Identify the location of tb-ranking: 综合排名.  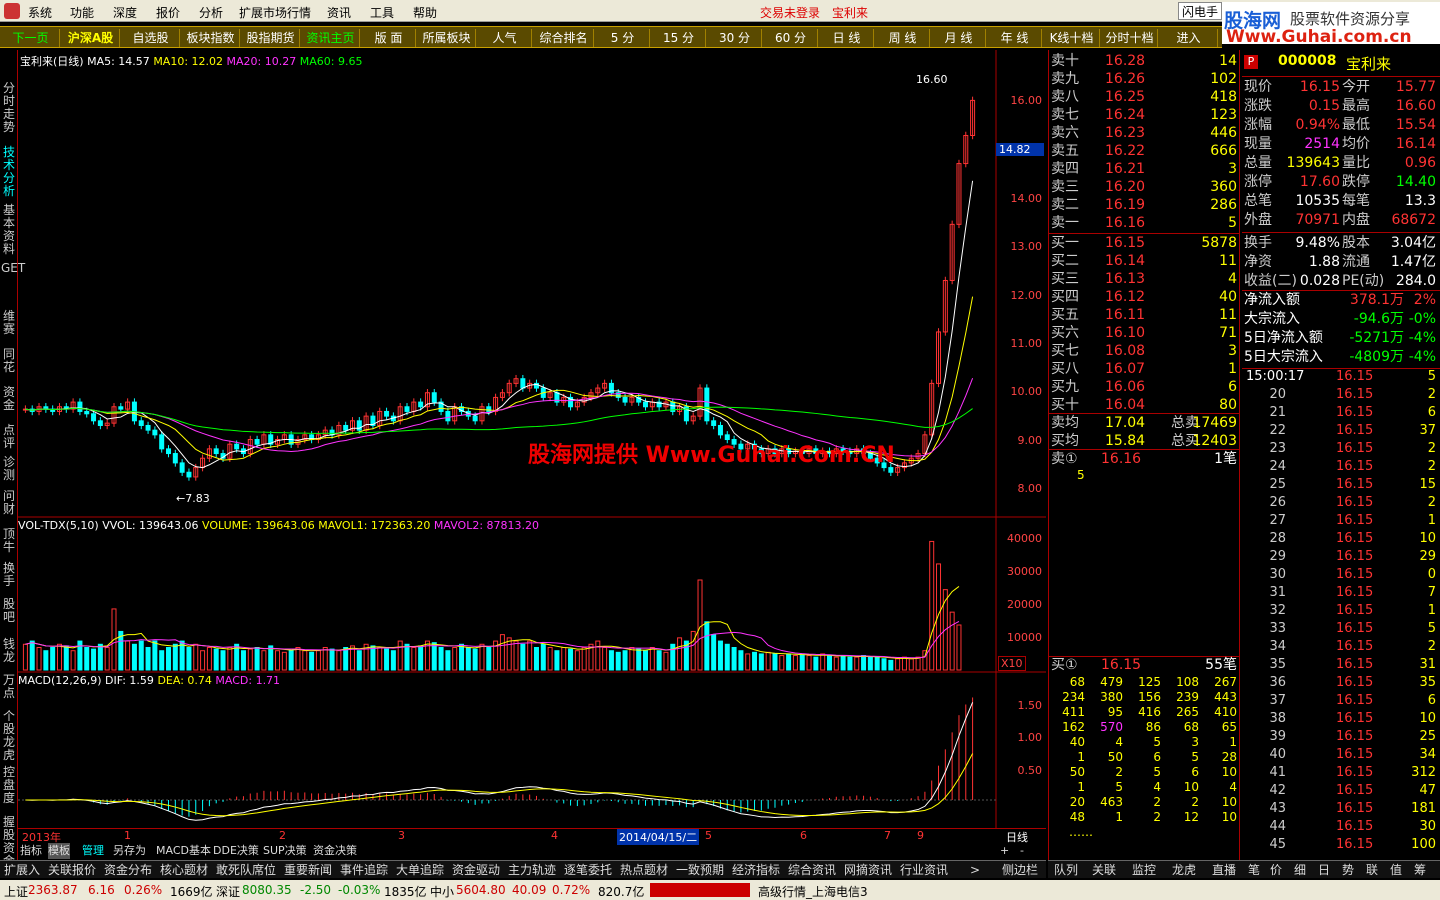
(564, 38).